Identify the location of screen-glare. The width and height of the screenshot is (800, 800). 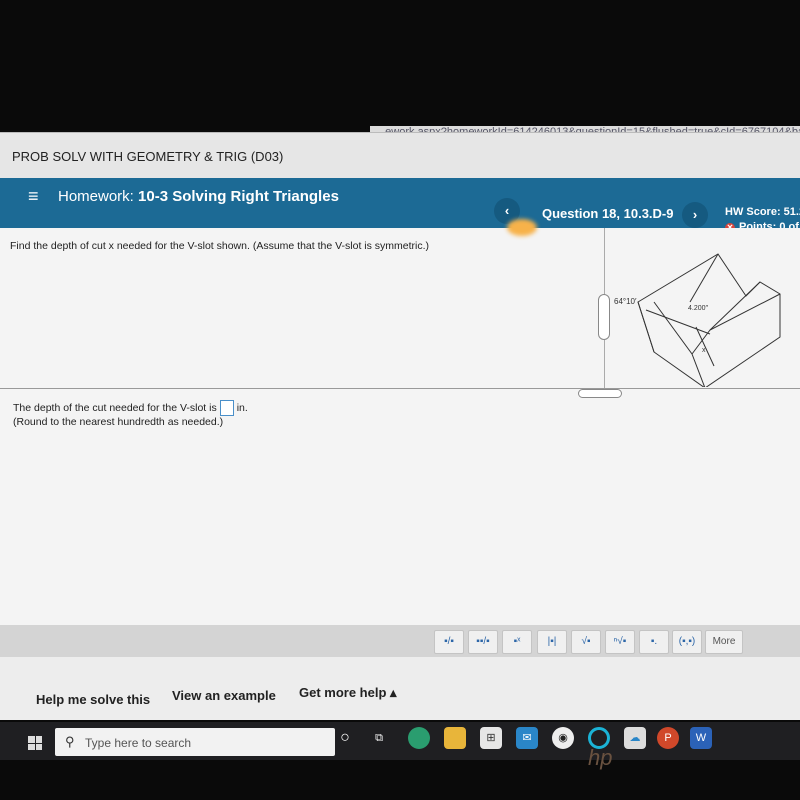
(522, 227).